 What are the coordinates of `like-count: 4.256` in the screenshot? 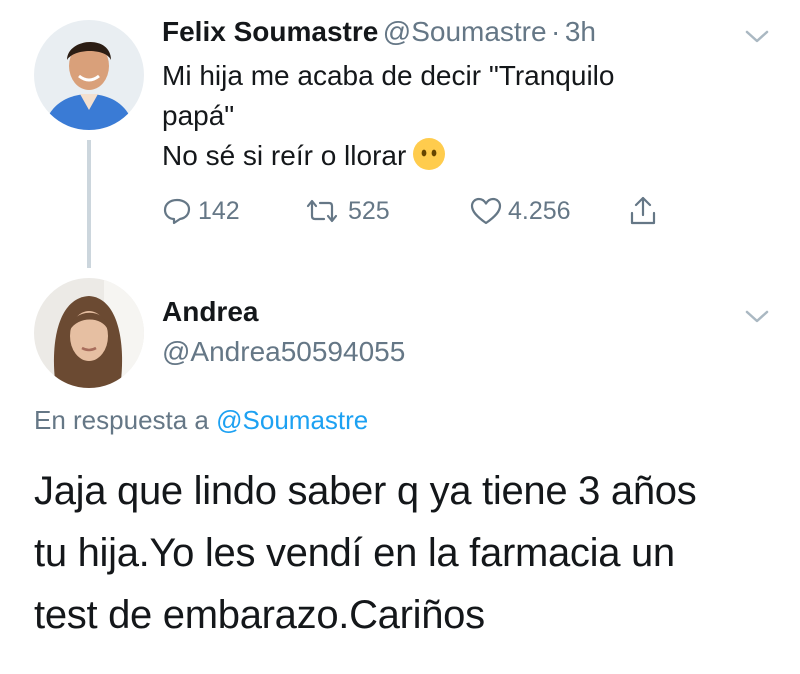 It's located at (539, 210).